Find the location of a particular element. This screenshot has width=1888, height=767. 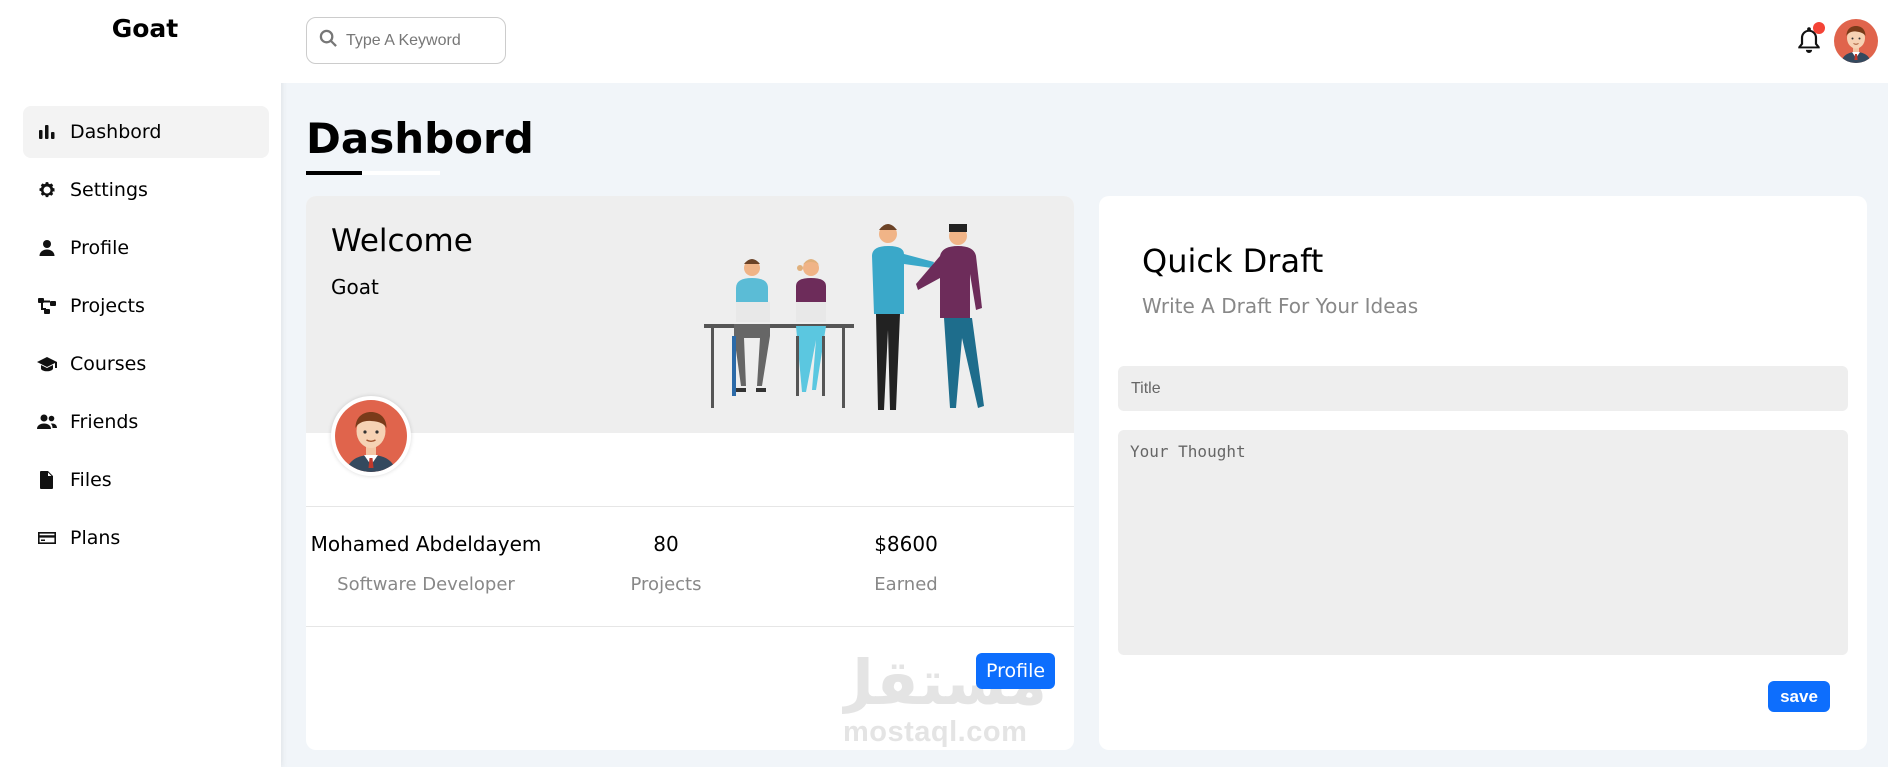

search-input is located at coordinates (421, 40).